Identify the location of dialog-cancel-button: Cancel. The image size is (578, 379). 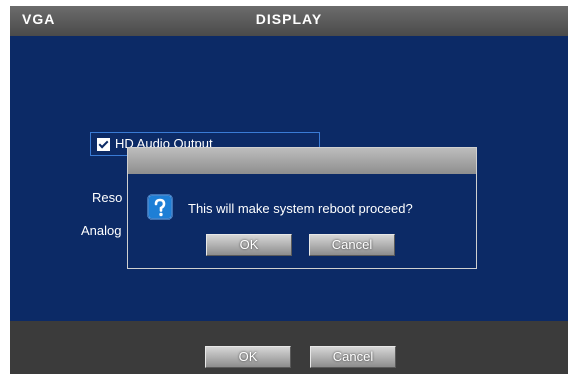
(352, 245).